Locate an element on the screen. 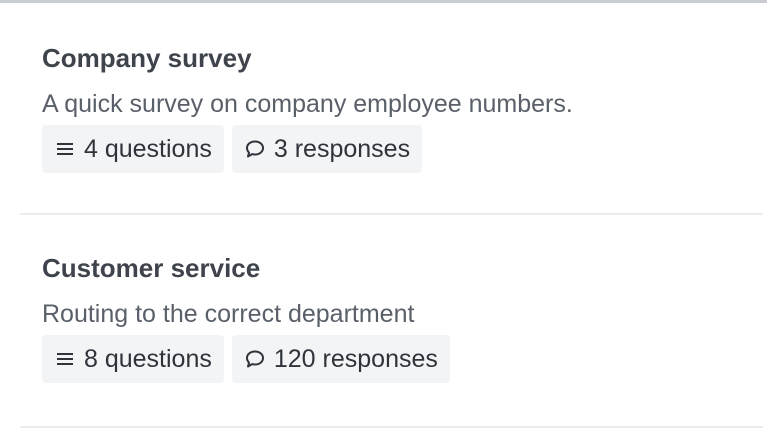 The width and height of the screenshot is (767, 439). responses-count-chip: 120 responses is located at coordinates (340, 359).